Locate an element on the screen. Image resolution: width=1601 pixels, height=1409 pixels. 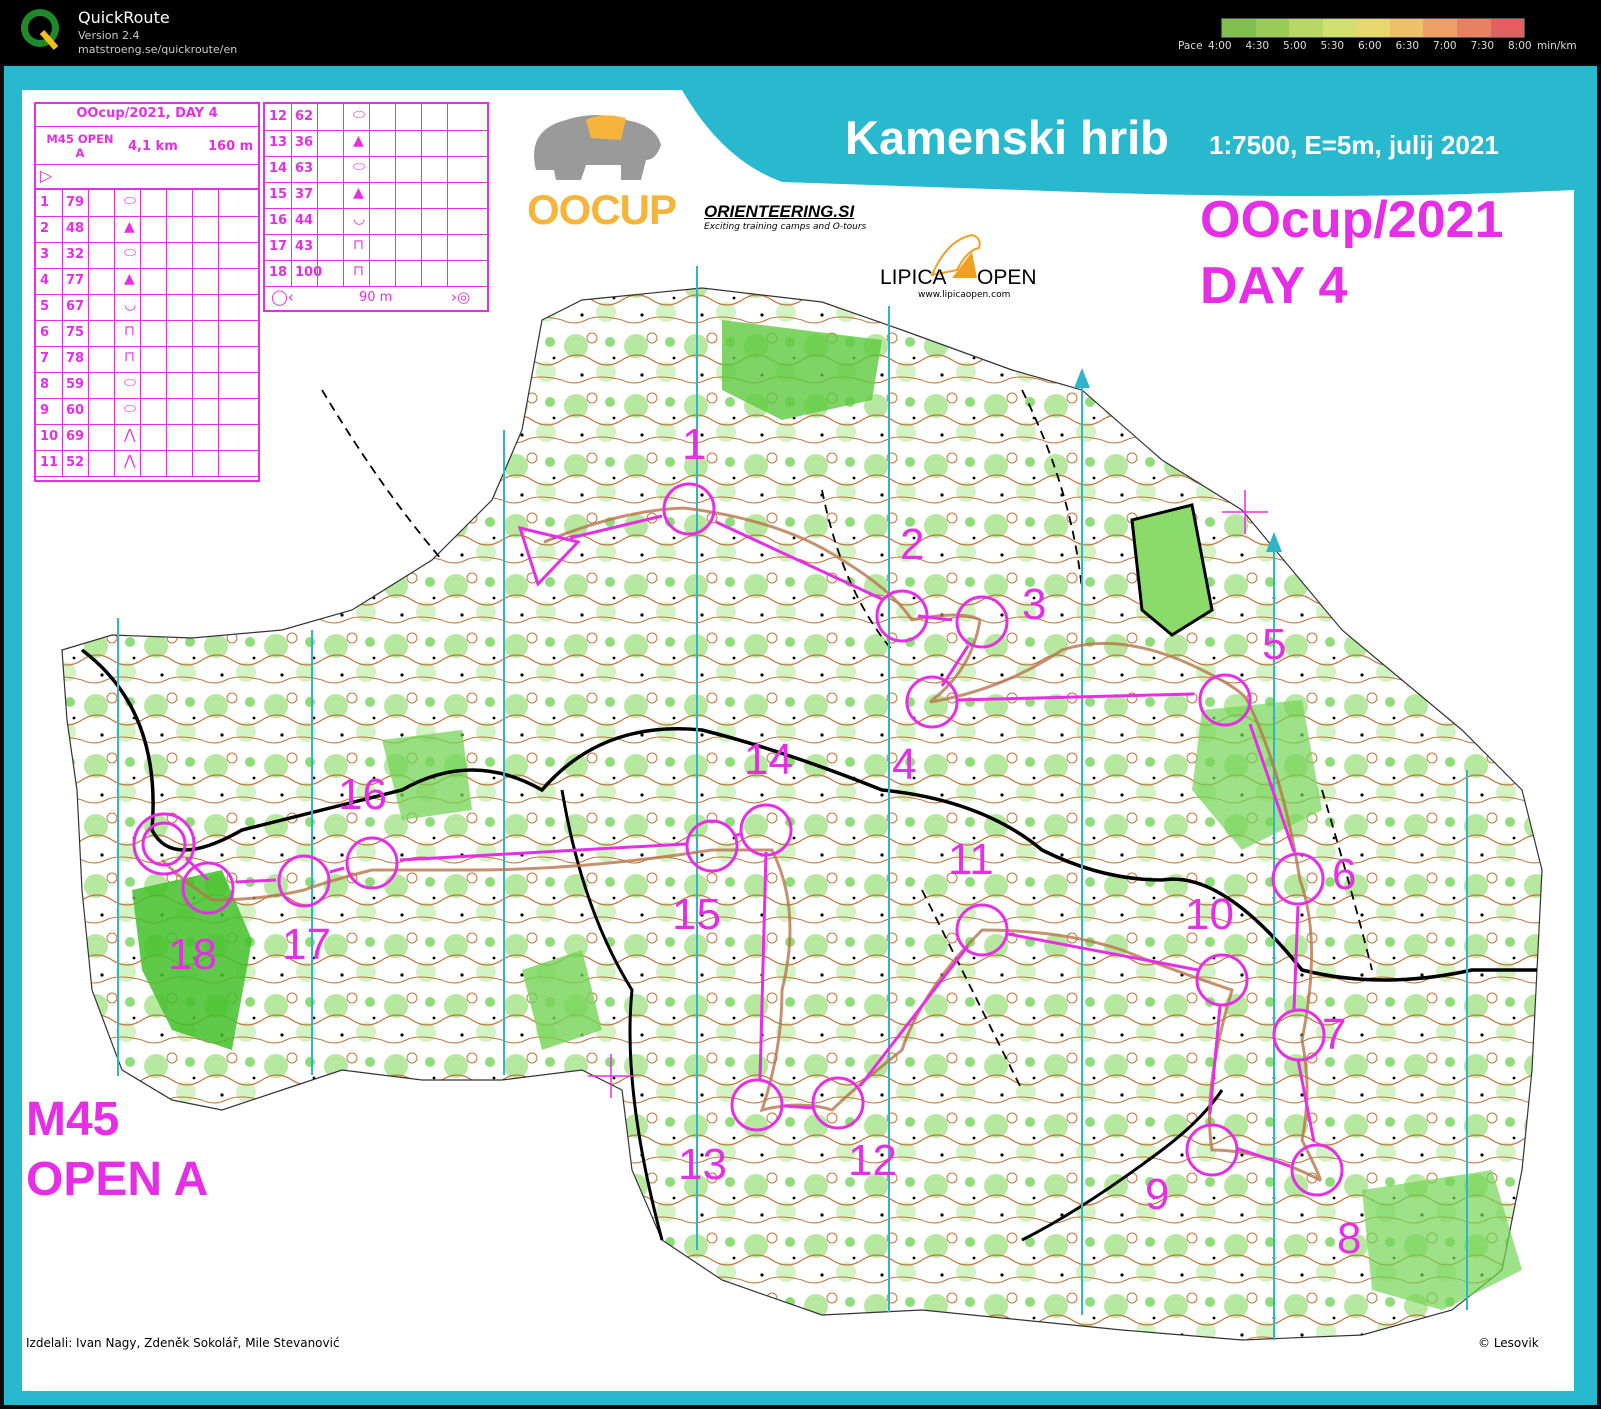
finish-symbol-icon: ›◎ is located at coordinates (461, 297).